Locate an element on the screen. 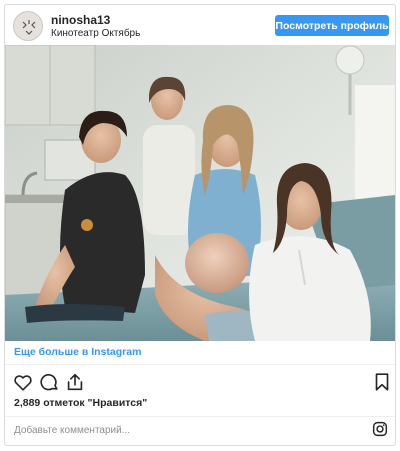 This screenshot has width=400, height=451. location: Кинотеатр Октябрь is located at coordinates (95, 33).